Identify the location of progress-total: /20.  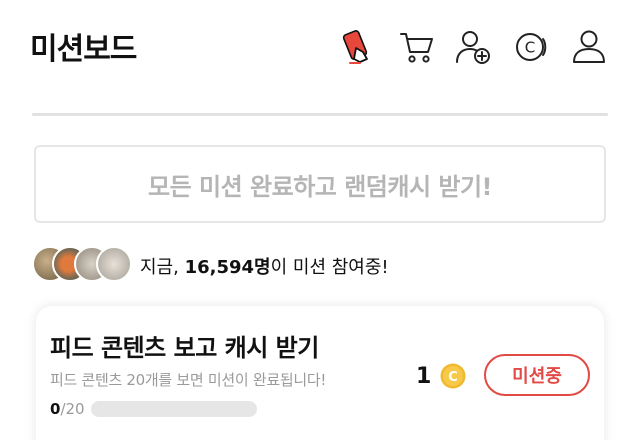
(72, 409).